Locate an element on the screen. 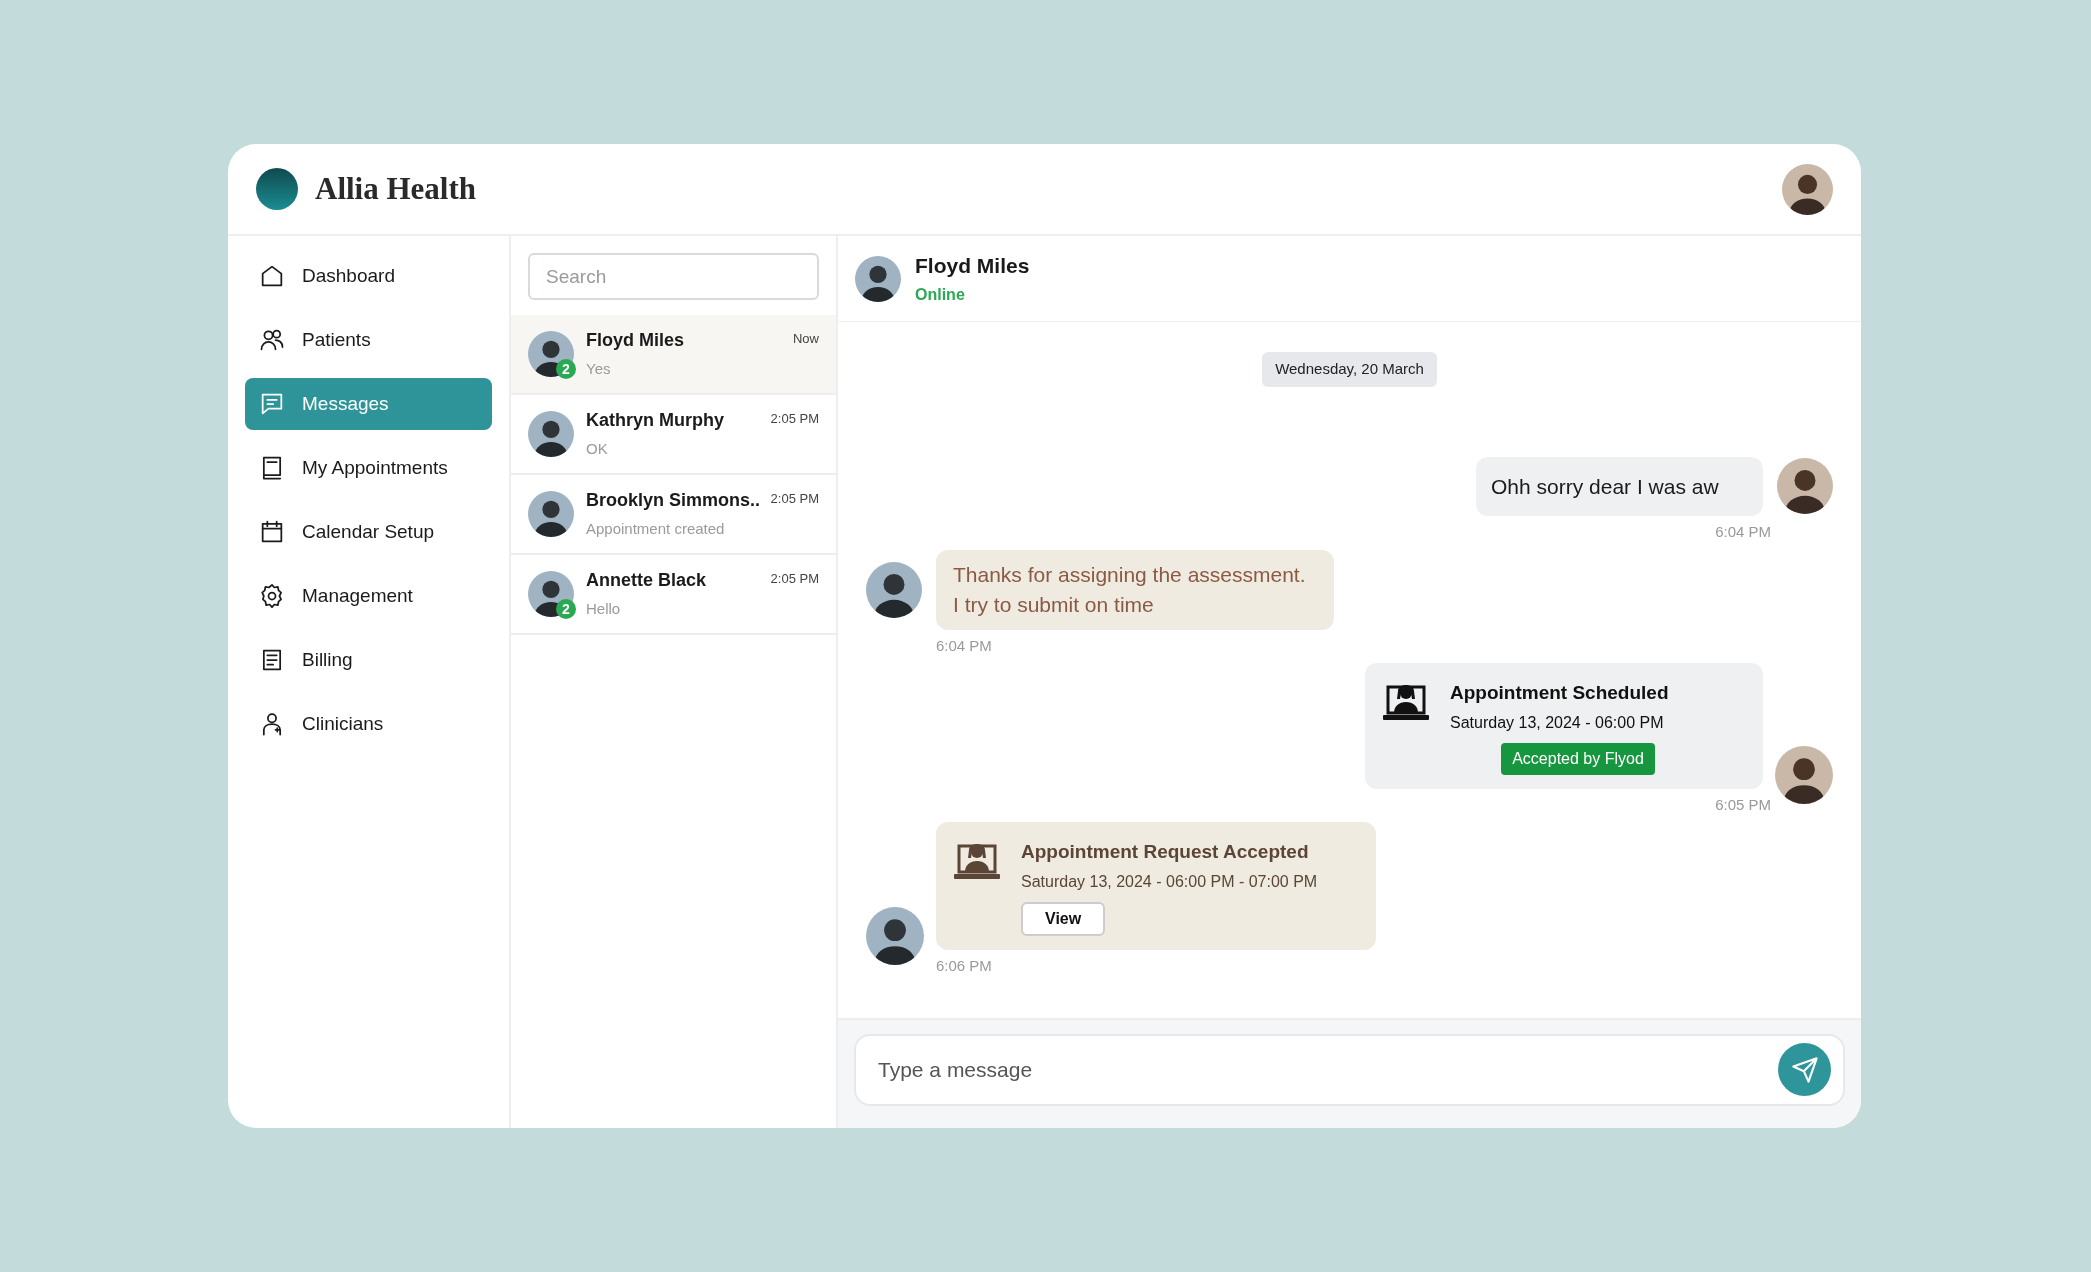 The height and width of the screenshot is (1272, 2091). search-field: Search is located at coordinates (673, 276).